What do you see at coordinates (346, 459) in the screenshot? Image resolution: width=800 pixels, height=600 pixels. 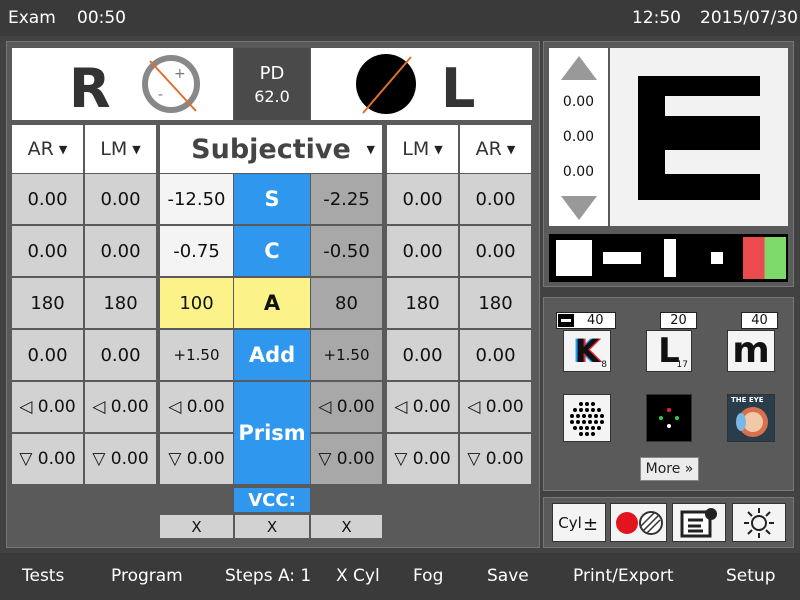 I see `left-subj-prism-vertical: ▽ 0.00` at bounding box center [346, 459].